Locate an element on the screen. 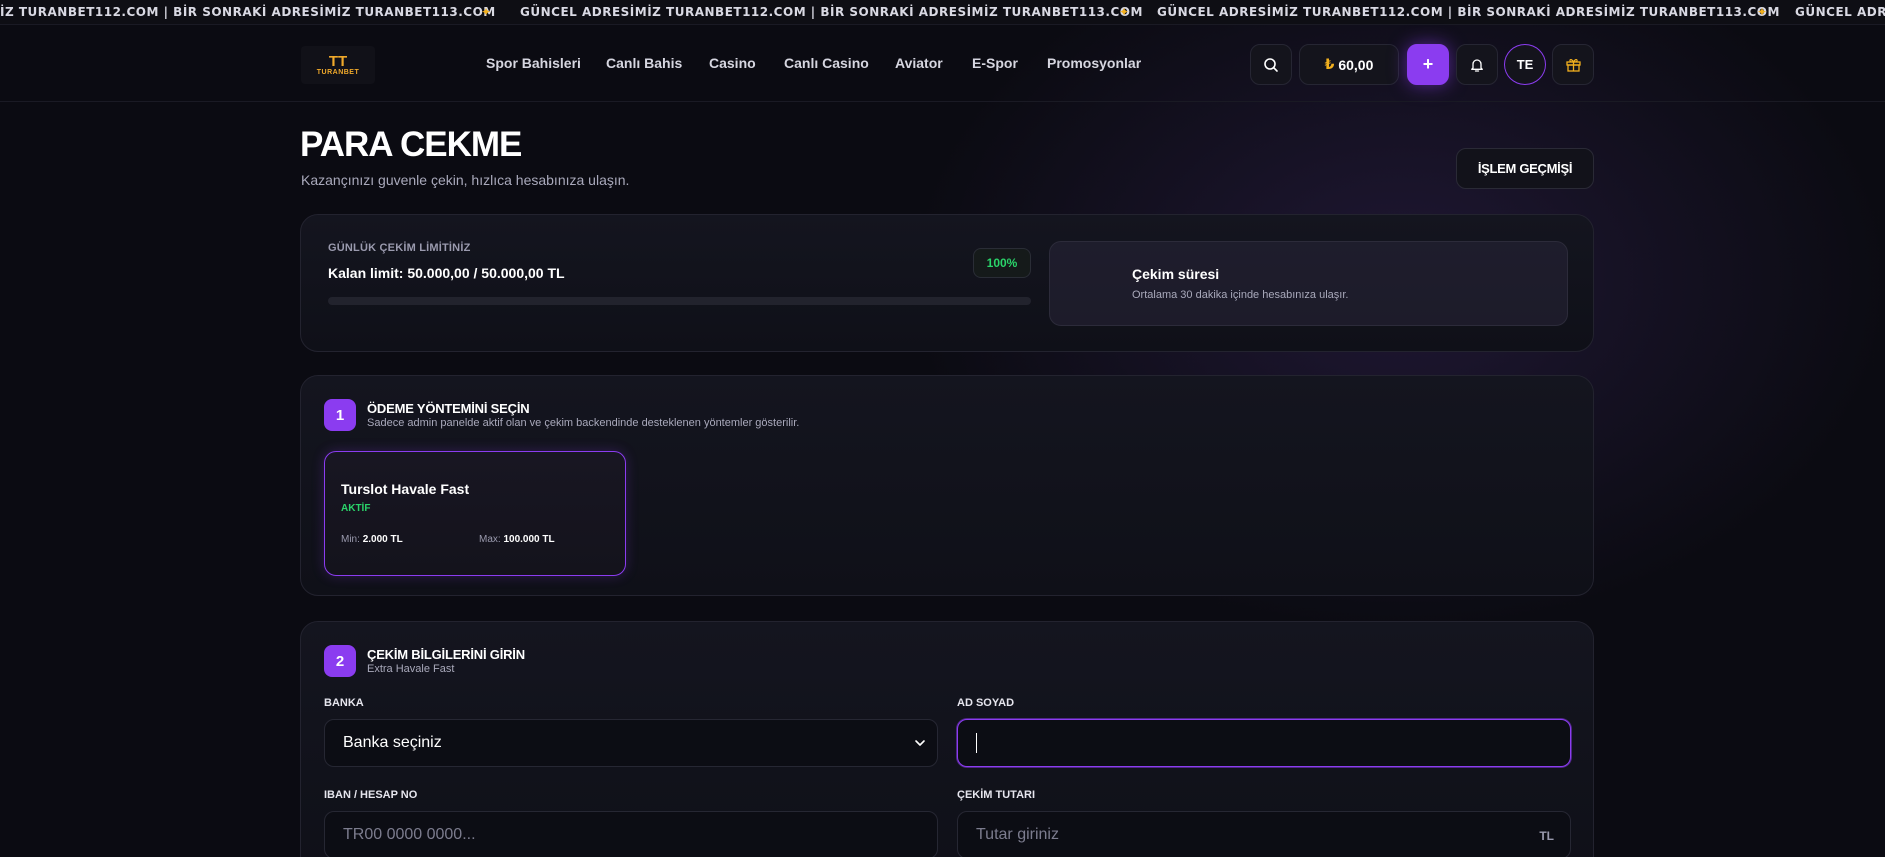 The image size is (1885, 857). full-name-label: AD SOYAD is located at coordinates (986, 703).